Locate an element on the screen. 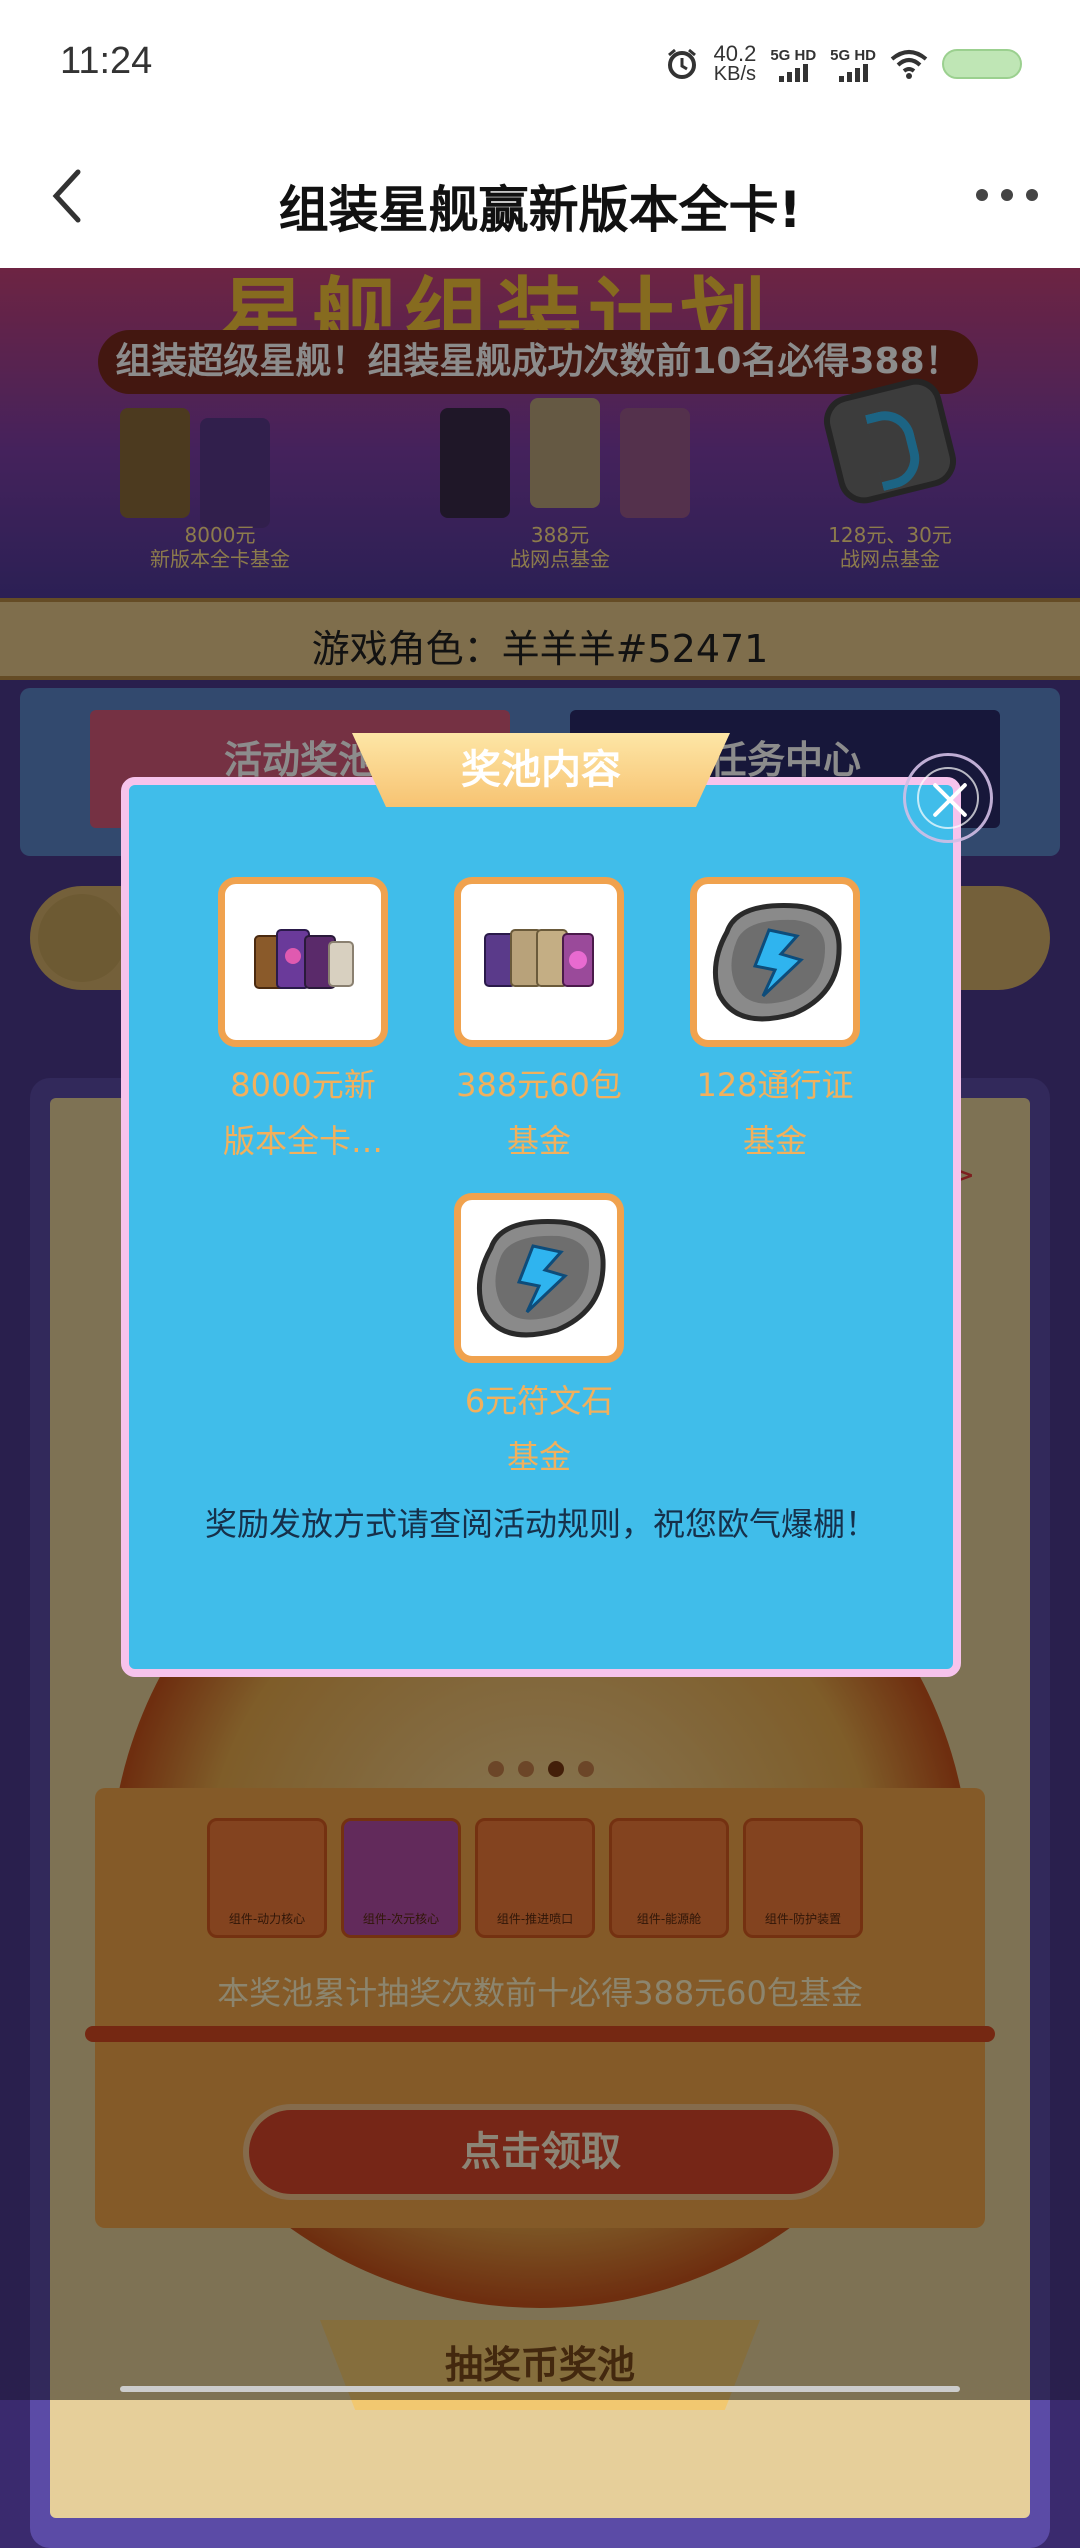  reward-name-line1: 6元符文石 is located at coordinates (539, 1401).